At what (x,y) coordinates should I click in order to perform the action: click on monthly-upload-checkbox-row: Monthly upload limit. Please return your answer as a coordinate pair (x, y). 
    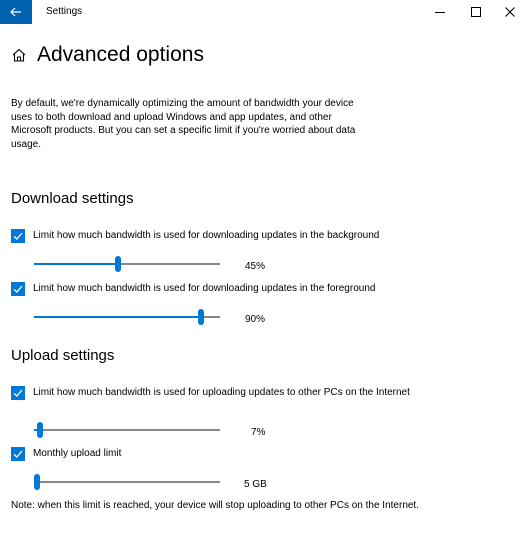
    Looking at the image, I should click on (66, 454).